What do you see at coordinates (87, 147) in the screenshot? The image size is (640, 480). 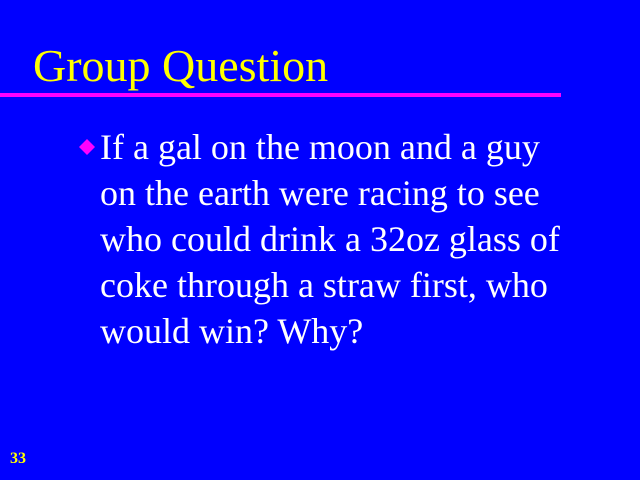 I see `diamond-bullet-icon` at bounding box center [87, 147].